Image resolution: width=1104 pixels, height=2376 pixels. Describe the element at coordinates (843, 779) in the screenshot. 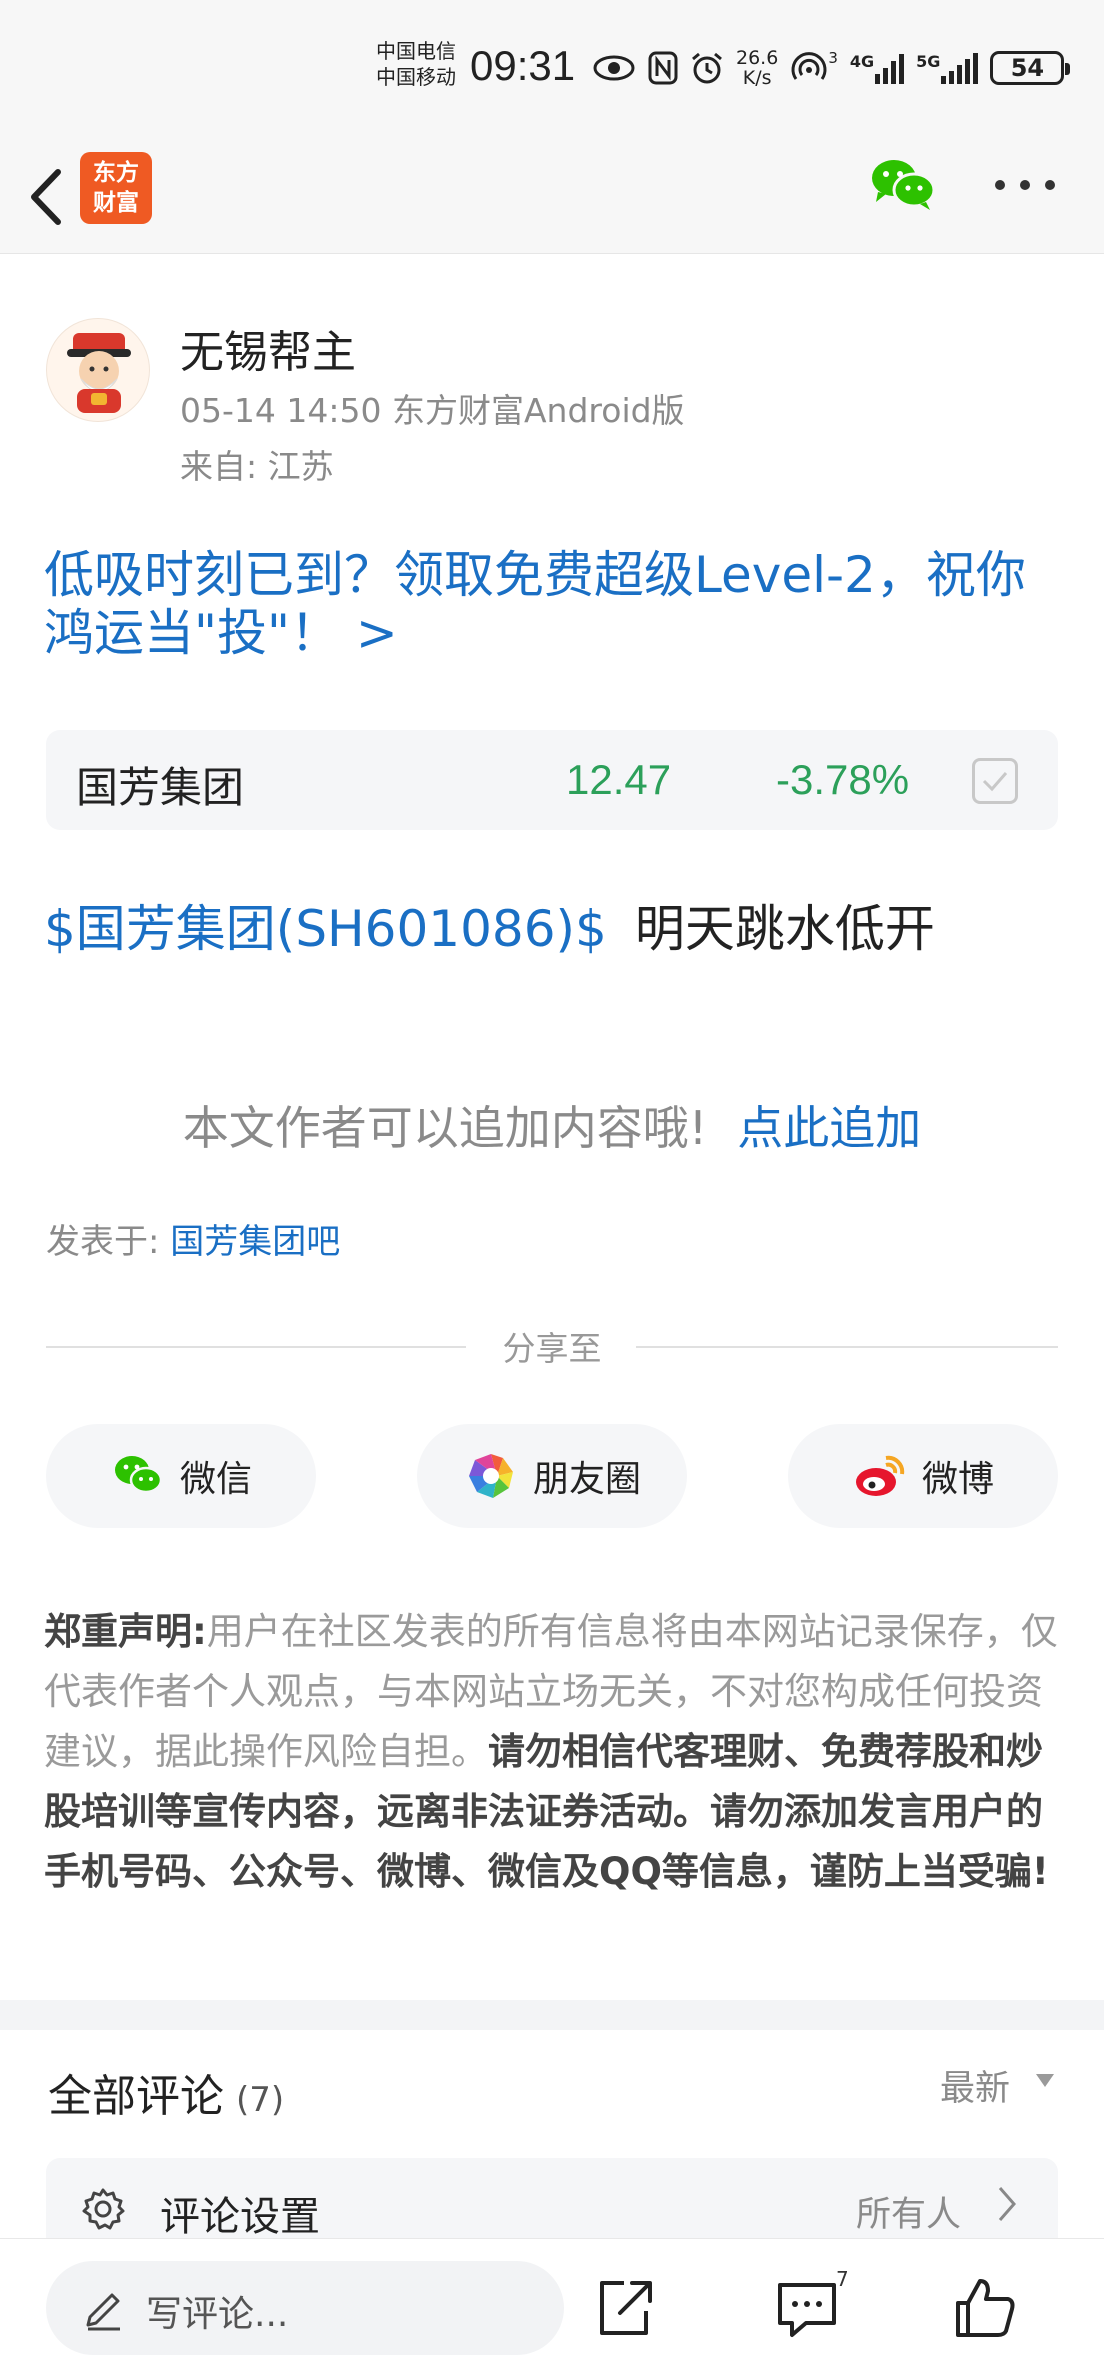

I see `stock-change: -3.78%` at that location.